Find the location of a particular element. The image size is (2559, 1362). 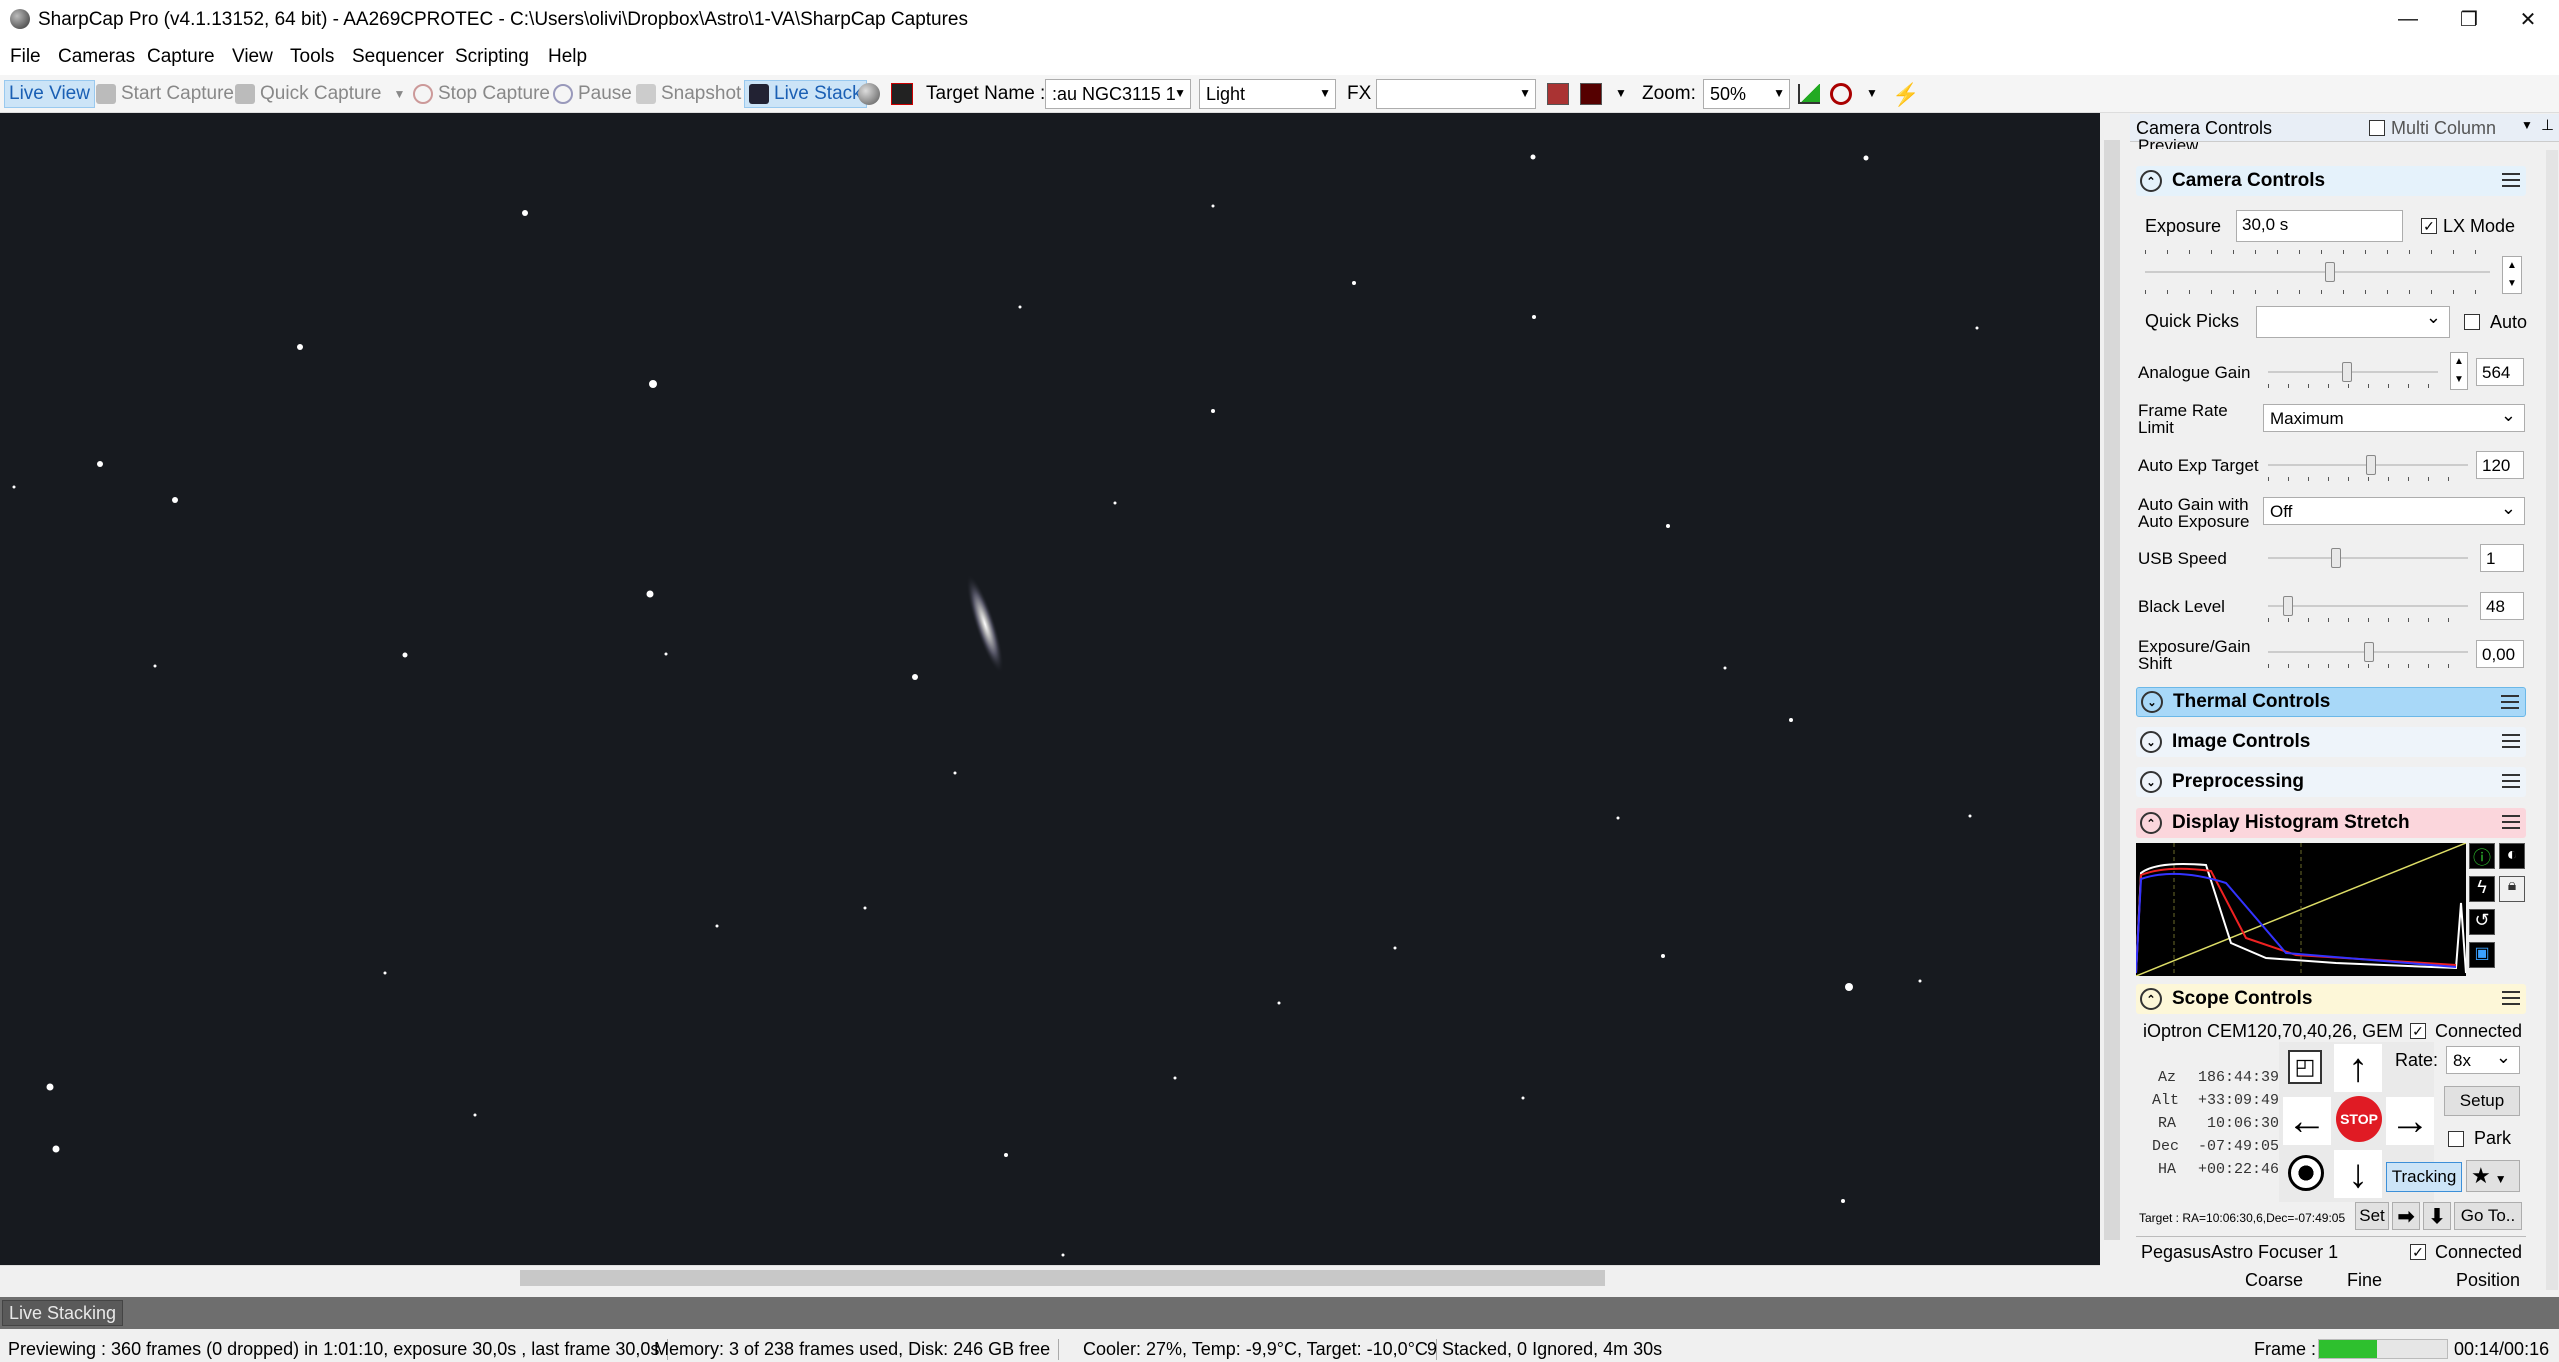

restore-button: ❐ is located at coordinates (2469, 19).